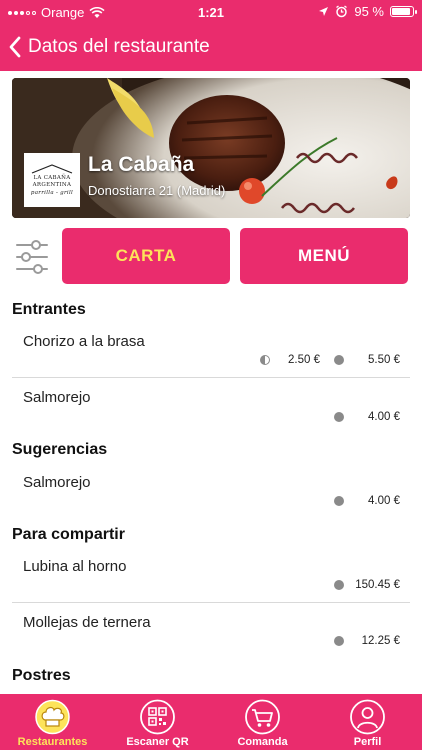  Describe the element at coordinates (380, 641) in the screenshot. I see `price-full: 12.25 €` at that location.